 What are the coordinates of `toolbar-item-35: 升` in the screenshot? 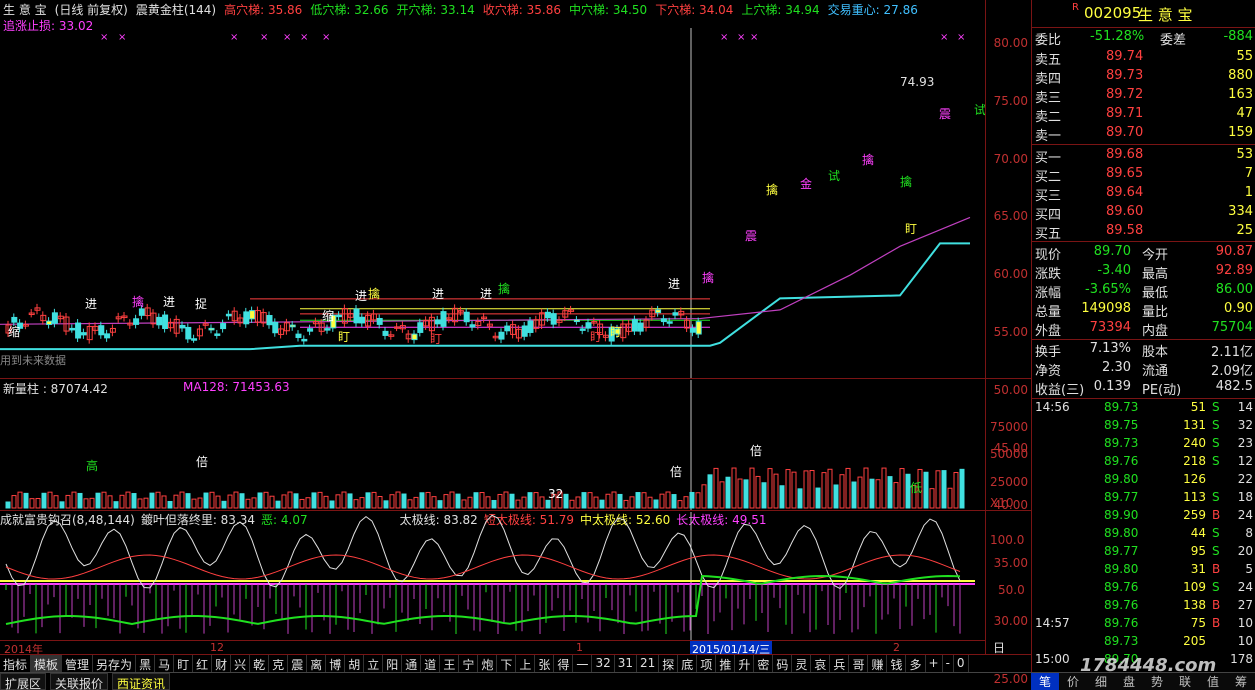 It's located at (745, 663).